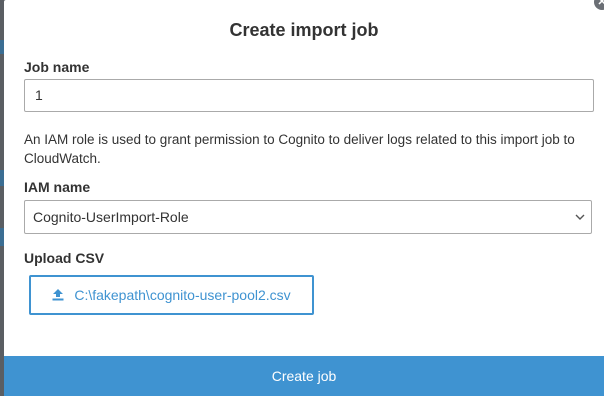 The width and height of the screenshot is (604, 396). I want to click on job-name-label: Job name, so click(57, 67).